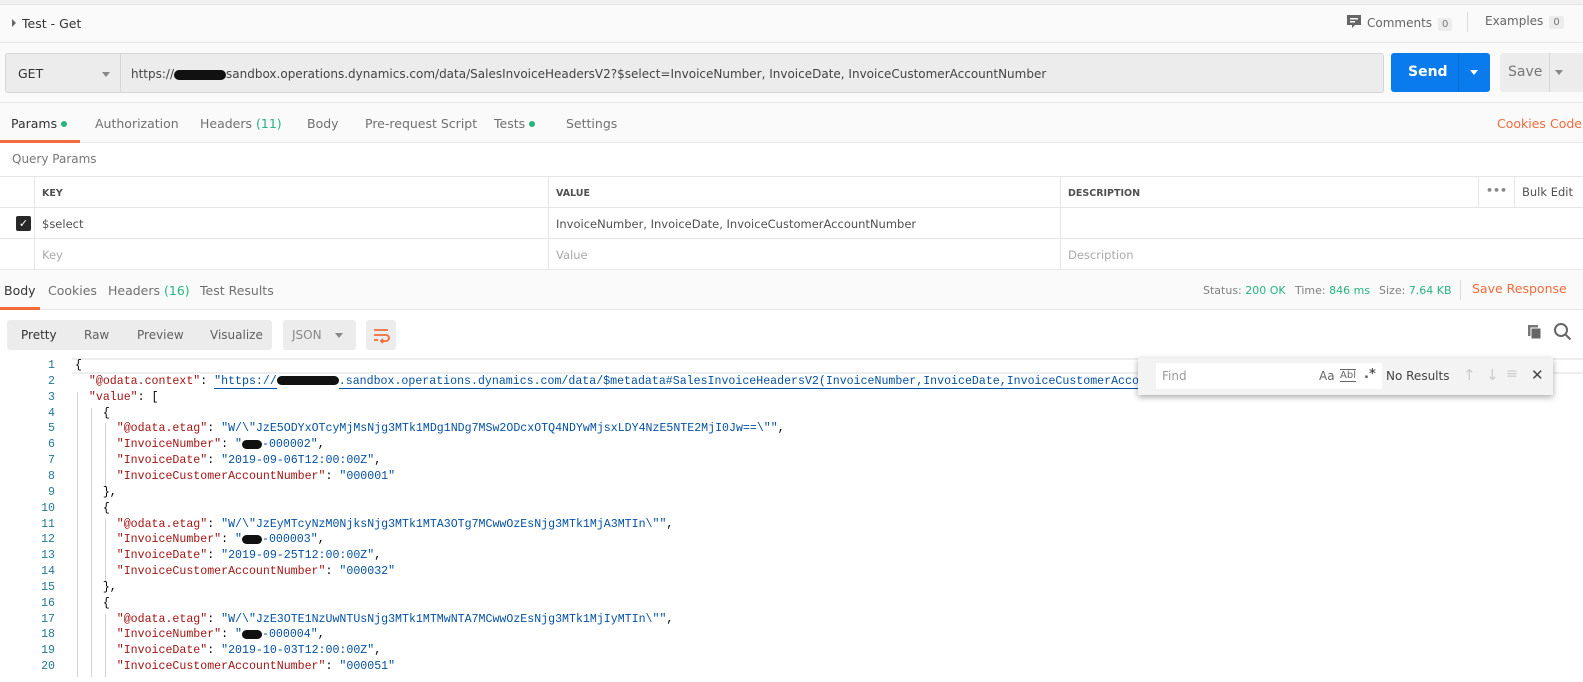  I want to click on line-number: 12, so click(48, 540).